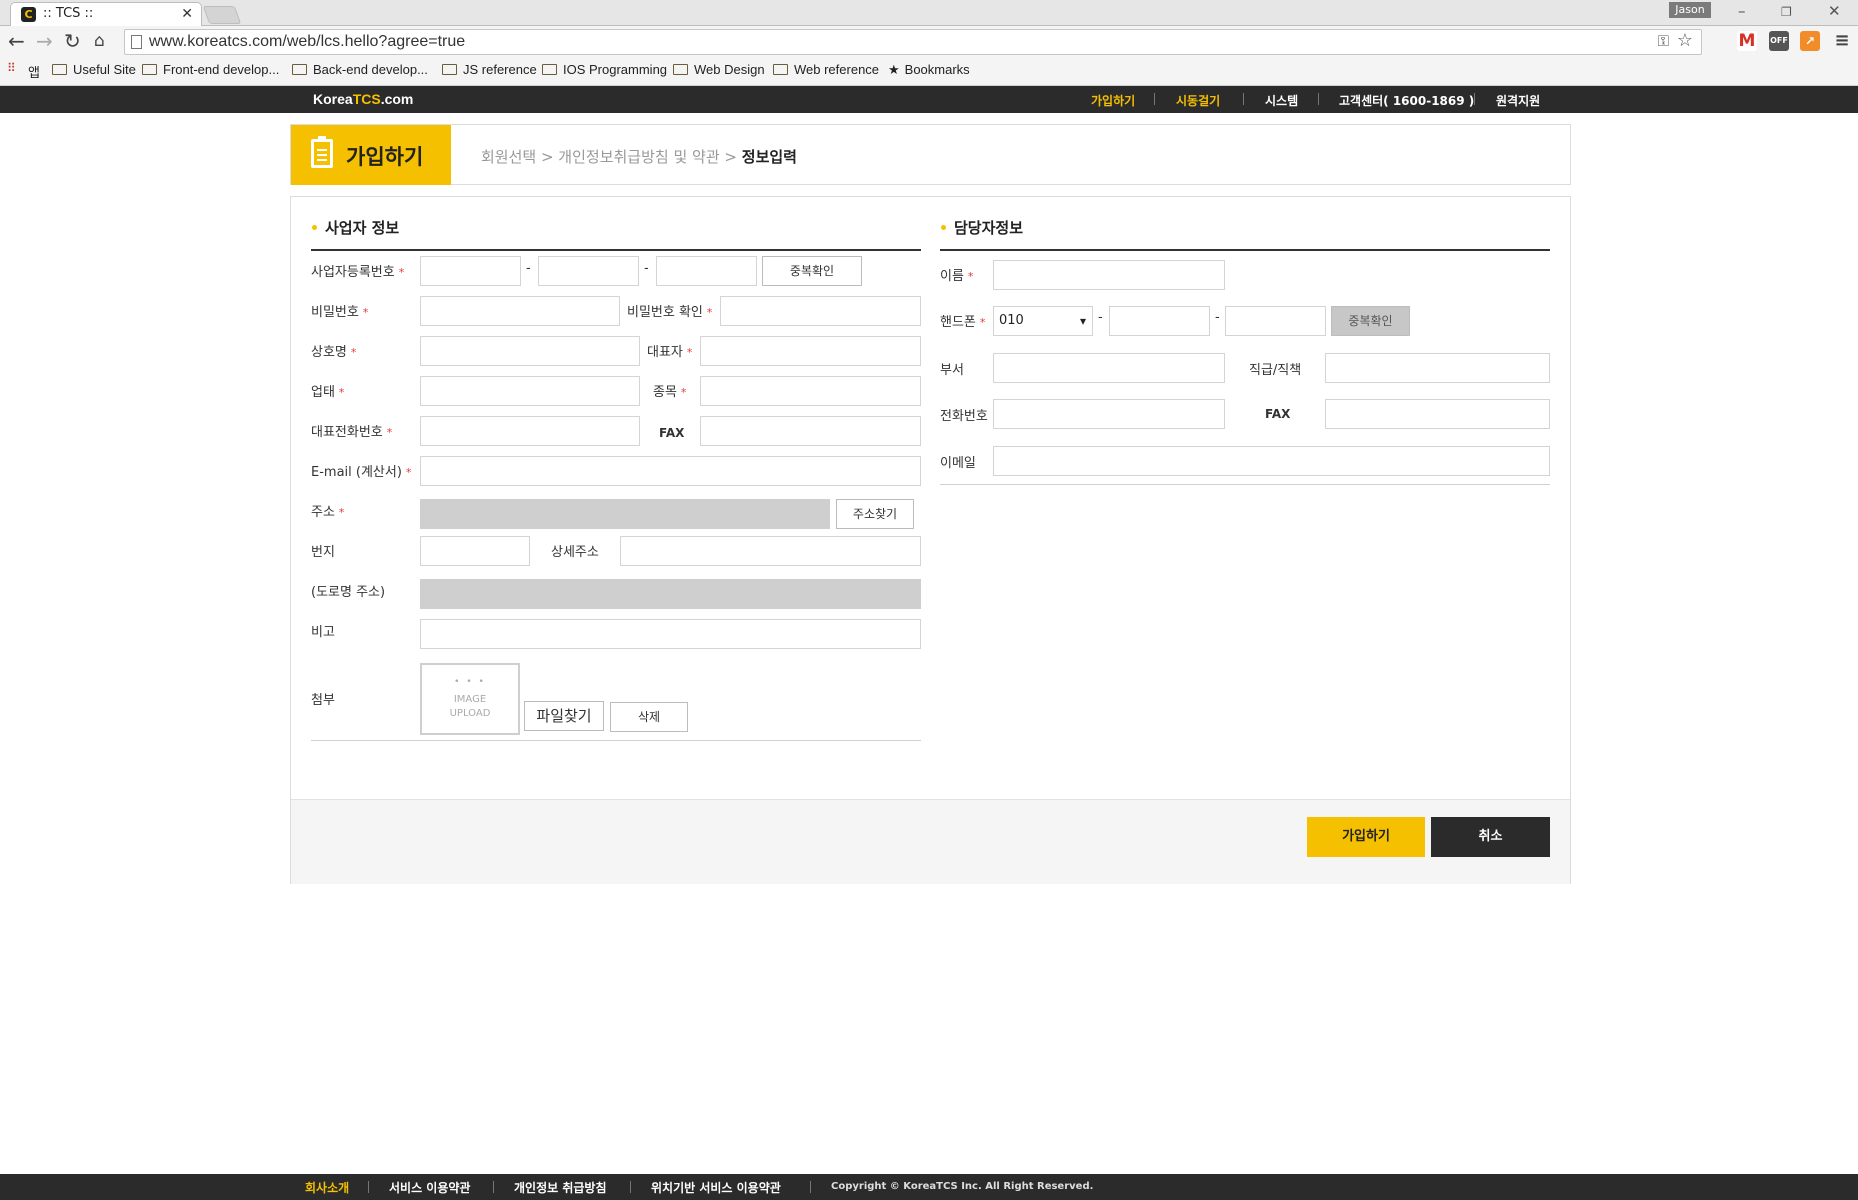 The image size is (1858, 1200). Describe the element at coordinates (530, 351) in the screenshot. I see `company-input` at that location.